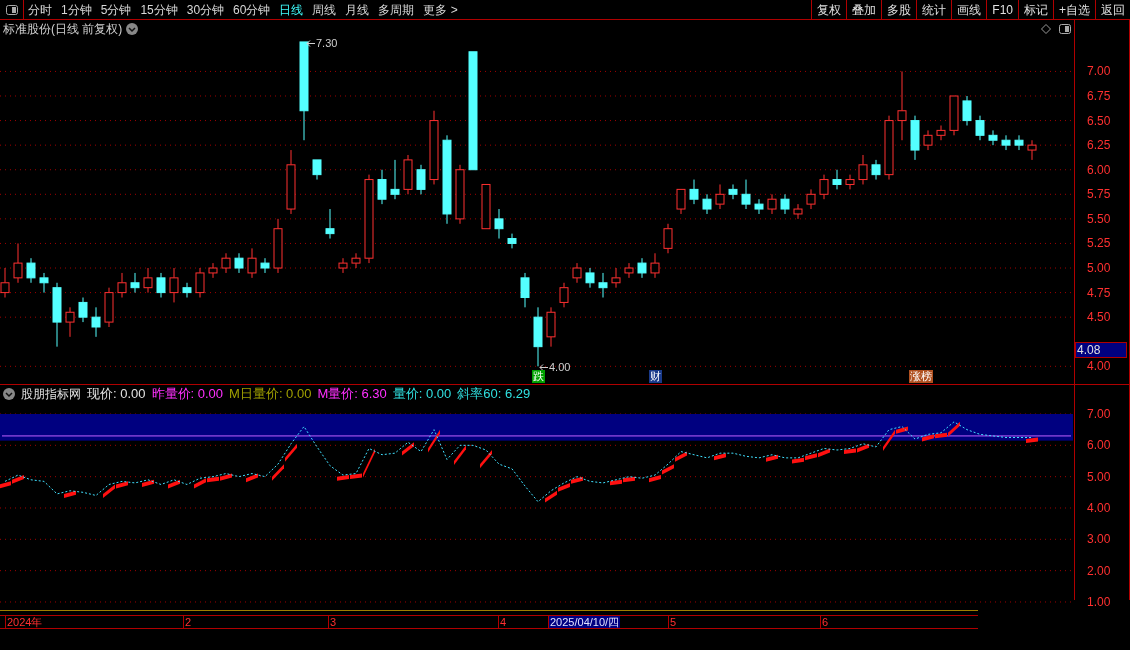  Describe the element at coordinates (422, 394) in the screenshot. I see `indicator-value: 量价: 0.00` at that location.